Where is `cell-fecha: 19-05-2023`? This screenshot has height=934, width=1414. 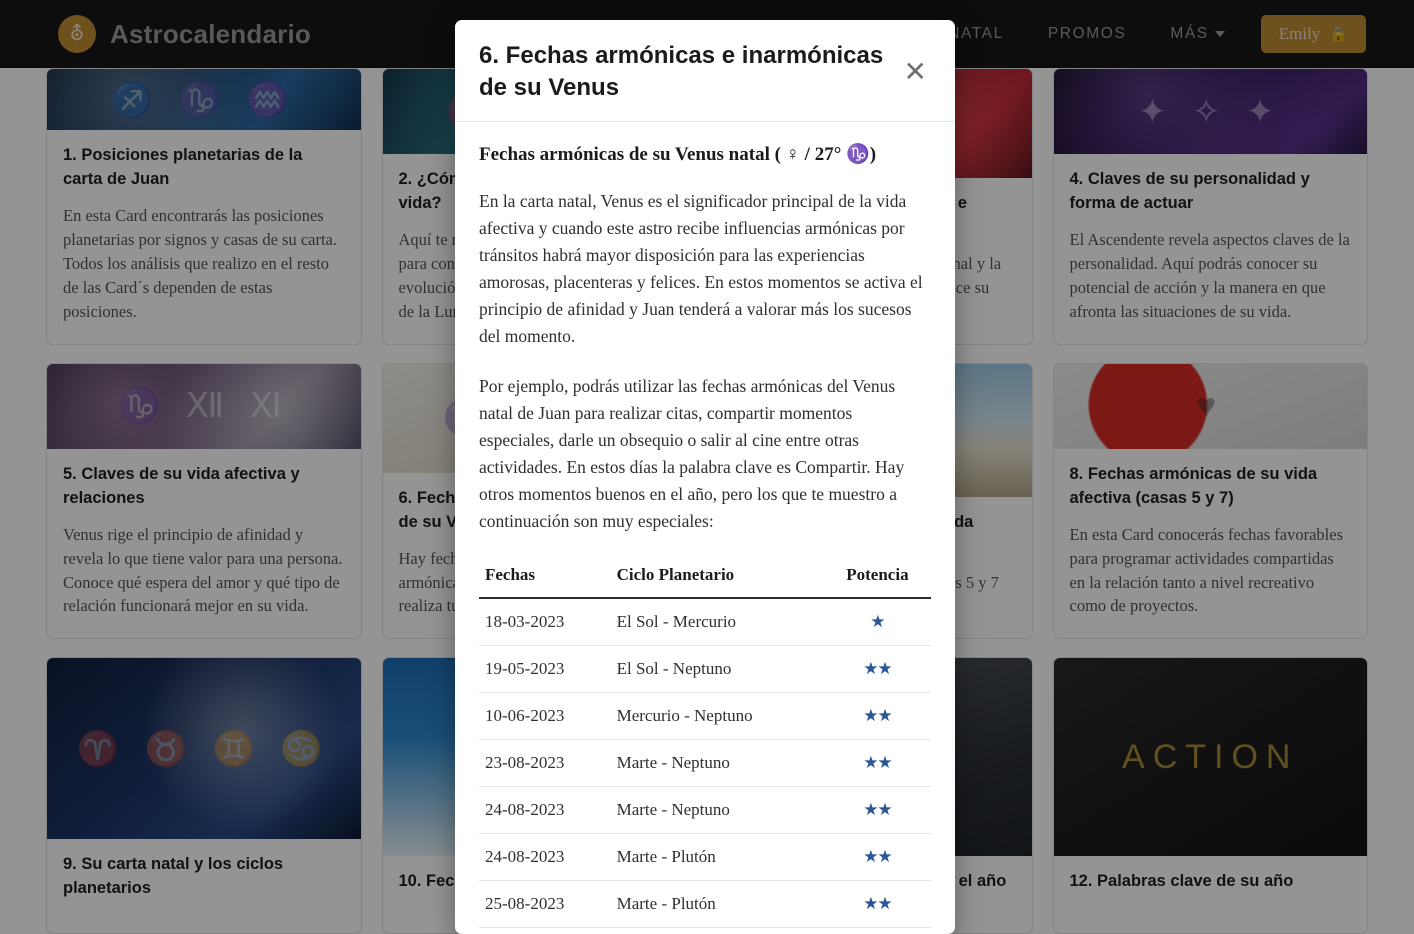 cell-fecha: 19-05-2023 is located at coordinates (545, 669).